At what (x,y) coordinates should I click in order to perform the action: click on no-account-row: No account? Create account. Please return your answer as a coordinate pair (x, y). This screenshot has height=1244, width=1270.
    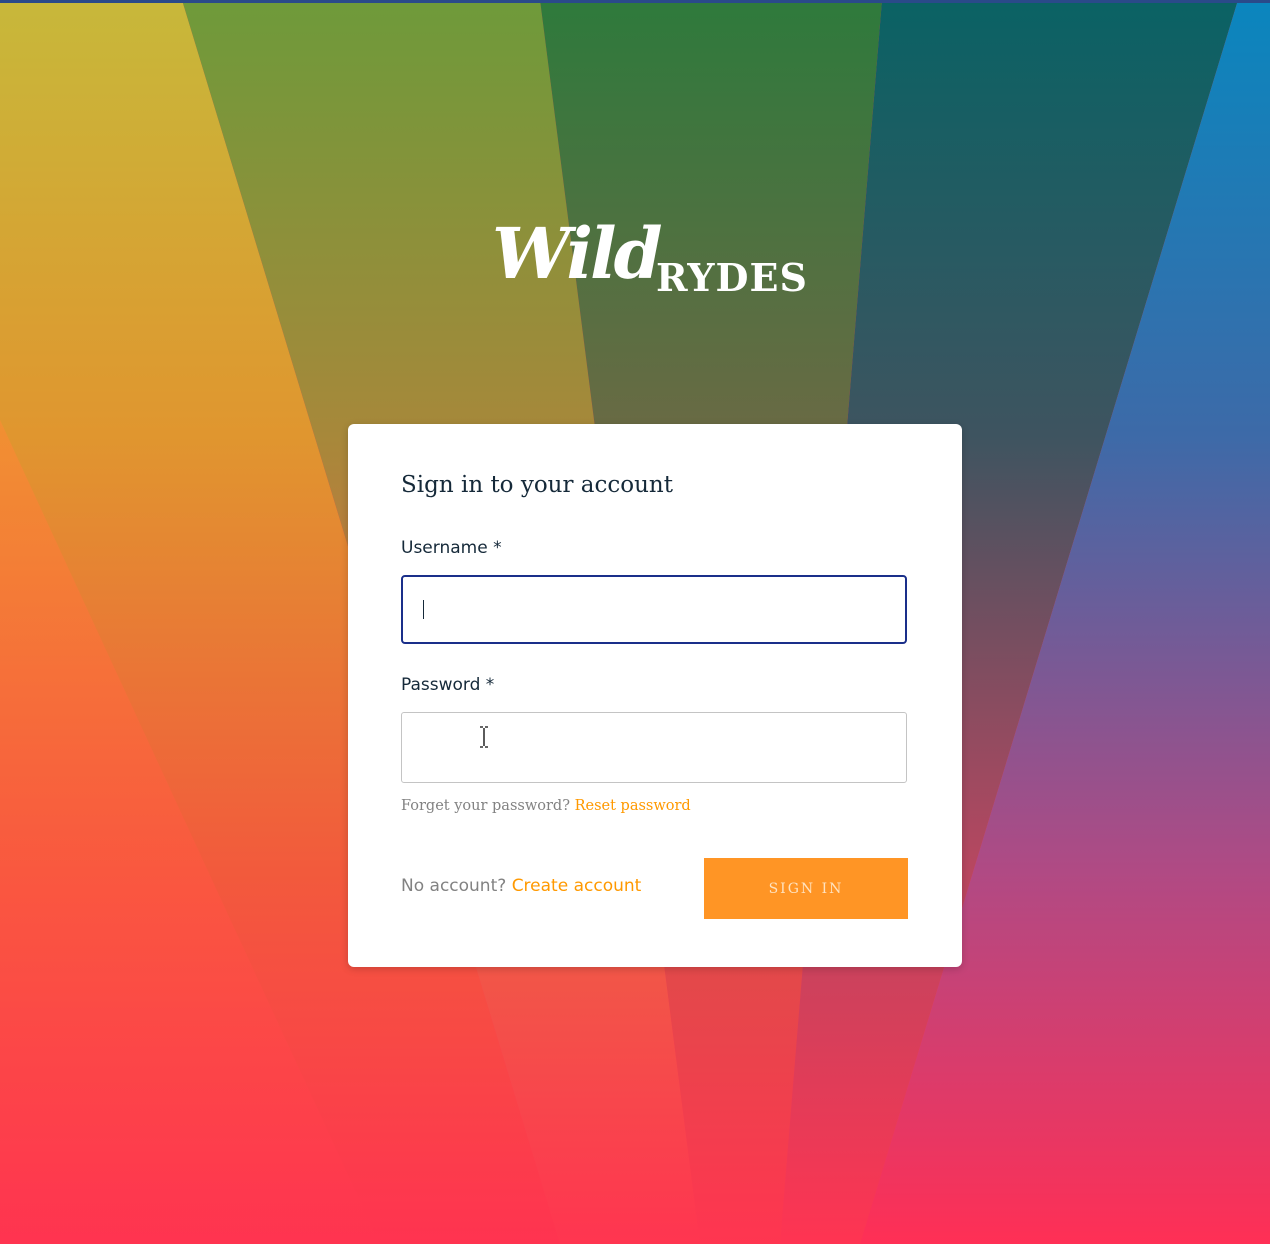
    Looking at the image, I should click on (521, 886).